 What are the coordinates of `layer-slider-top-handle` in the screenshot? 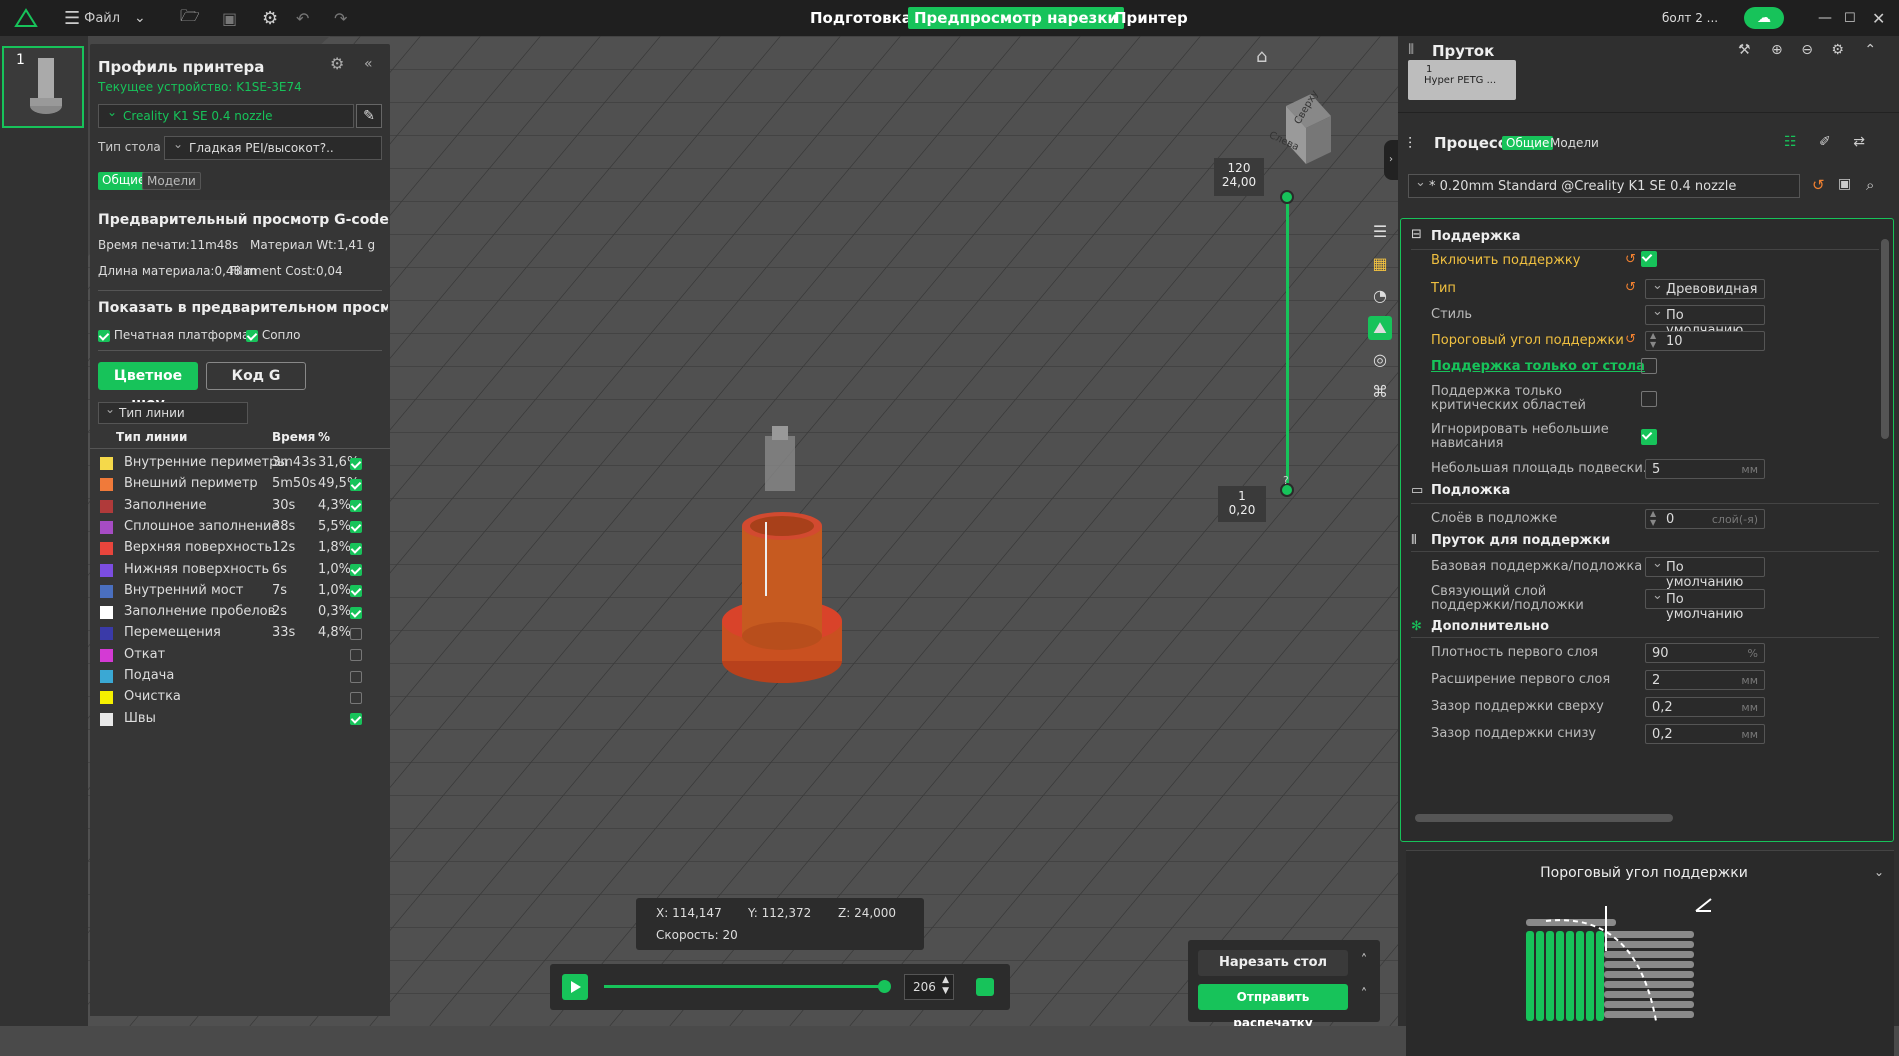 It's located at (1287, 197).